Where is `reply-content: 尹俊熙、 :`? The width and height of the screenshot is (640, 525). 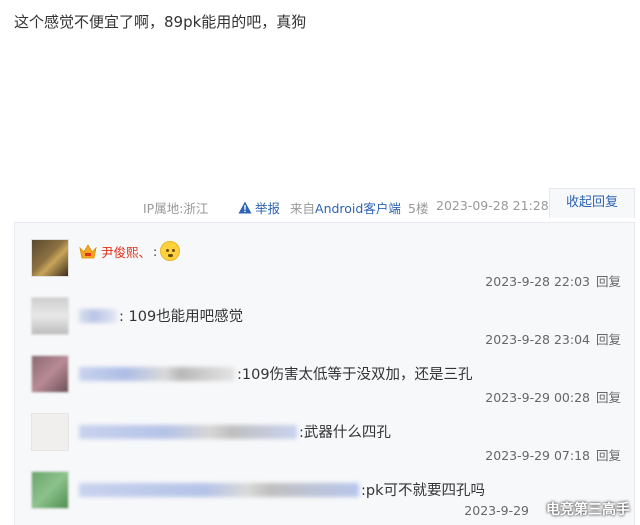
reply-content: 尹俊熙、 : is located at coordinates (130, 251).